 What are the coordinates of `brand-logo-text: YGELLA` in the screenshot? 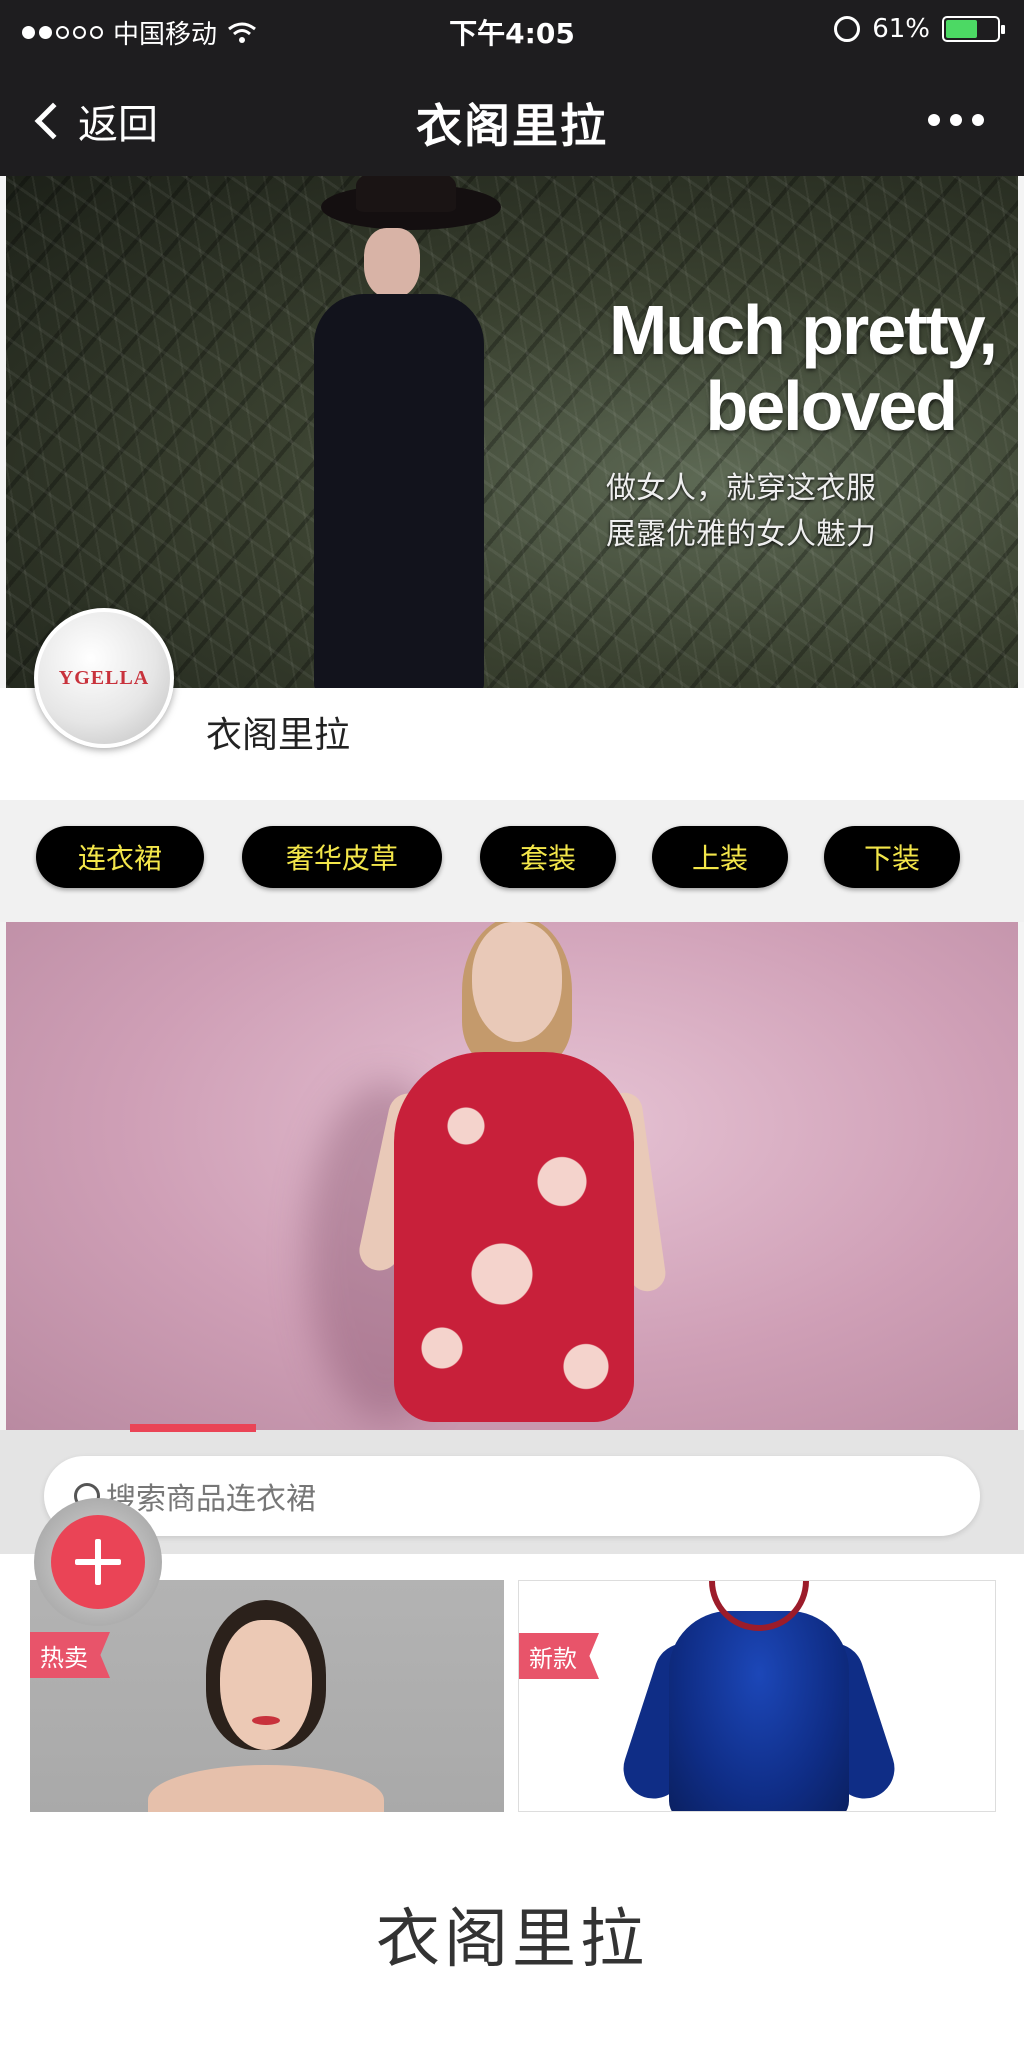 It's located at (104, 677).